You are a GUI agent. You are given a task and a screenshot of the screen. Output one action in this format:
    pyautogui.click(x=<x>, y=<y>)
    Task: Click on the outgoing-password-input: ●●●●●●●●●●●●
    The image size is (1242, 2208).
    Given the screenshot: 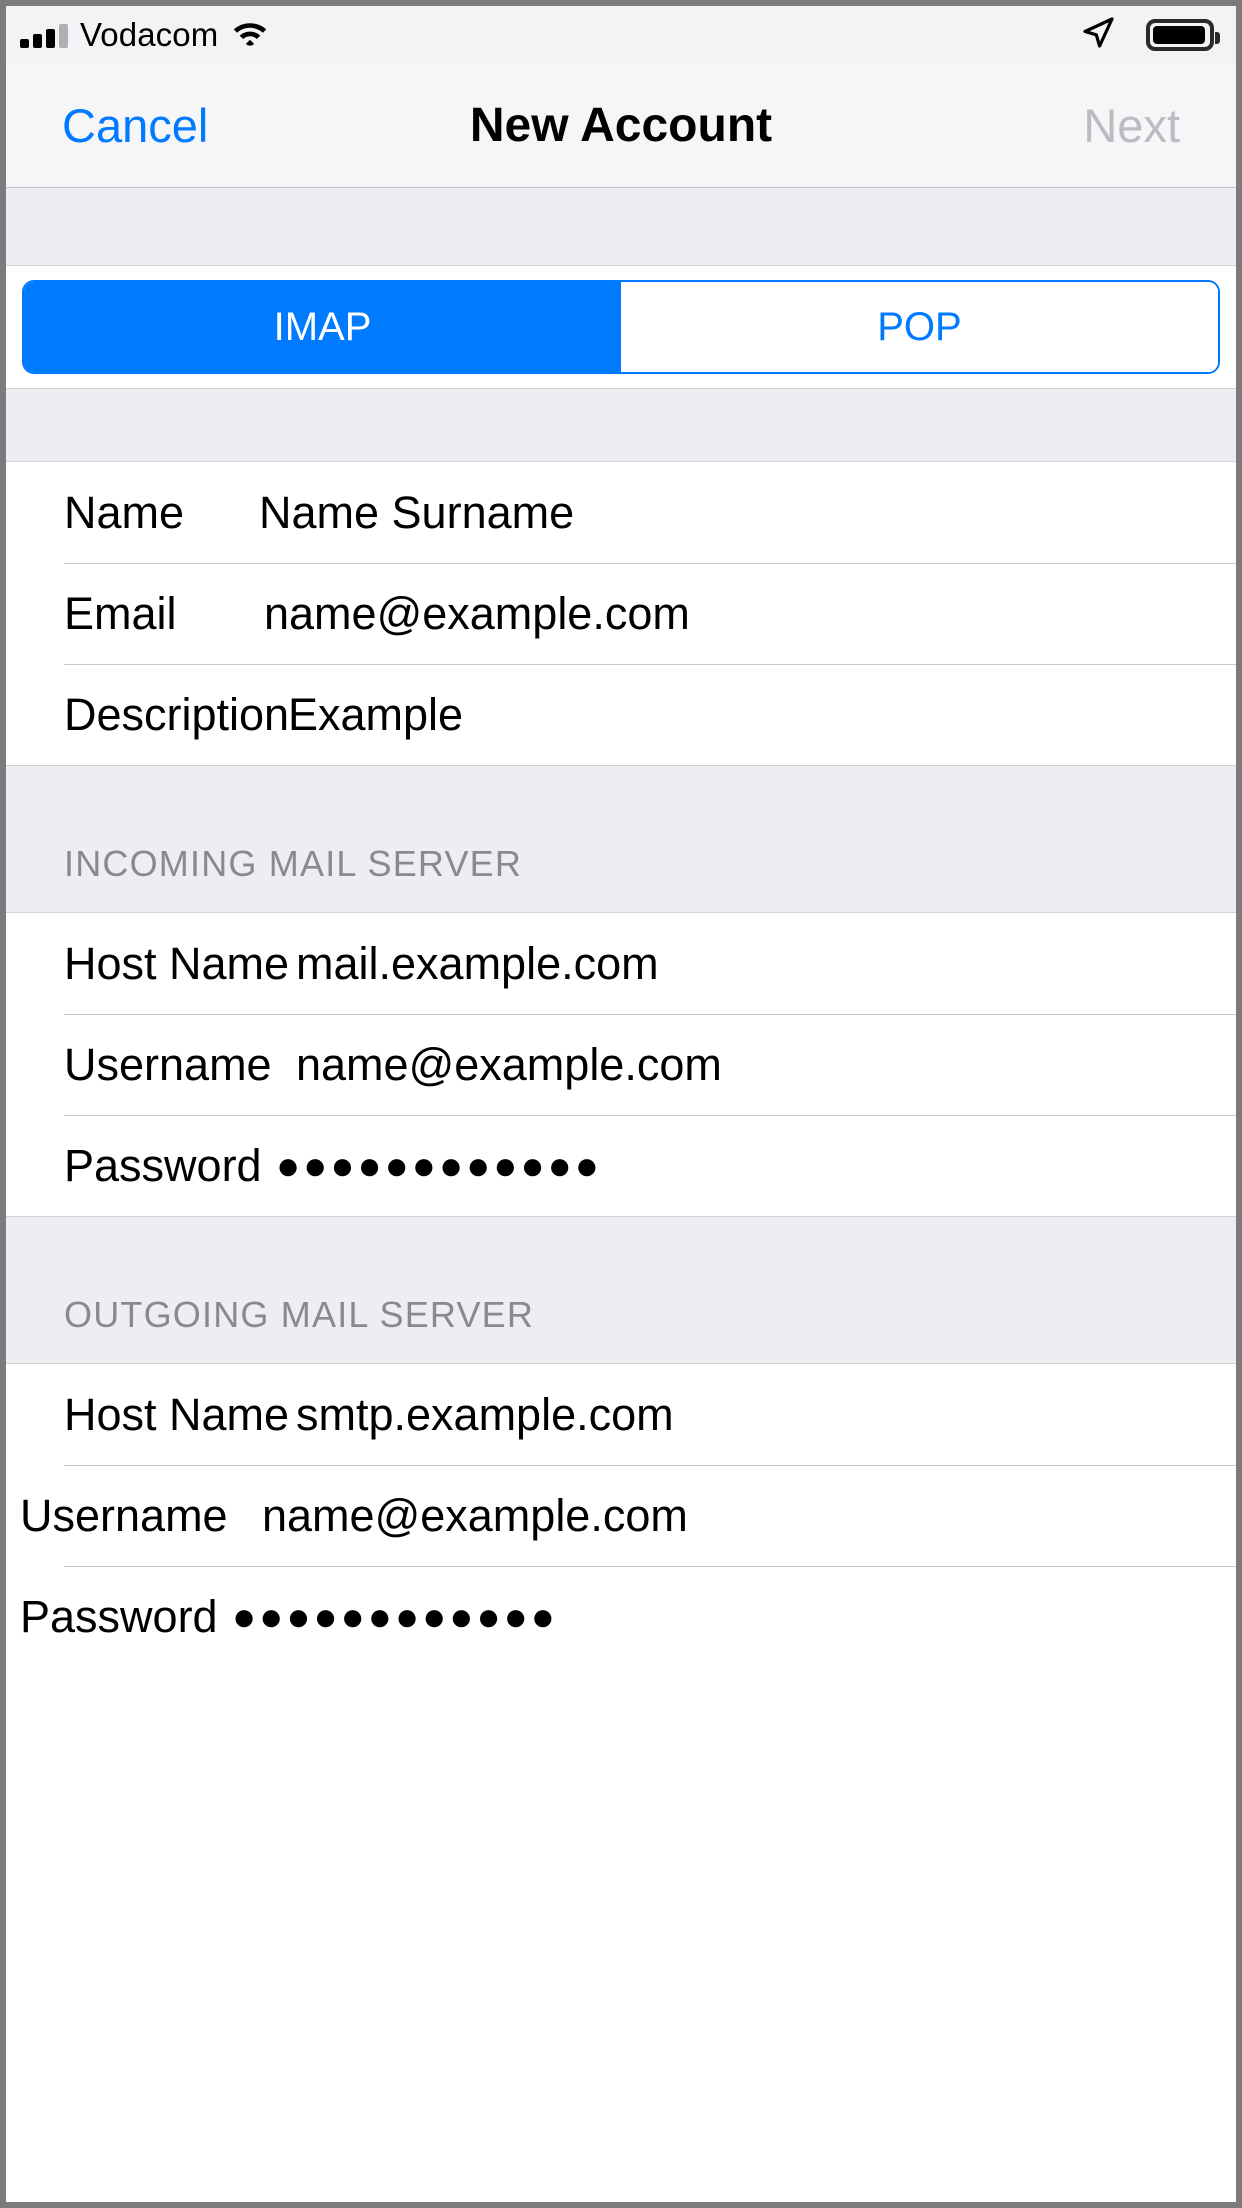 What is the action you would take?
    pyautogui.click(x=395, y=1617)
    